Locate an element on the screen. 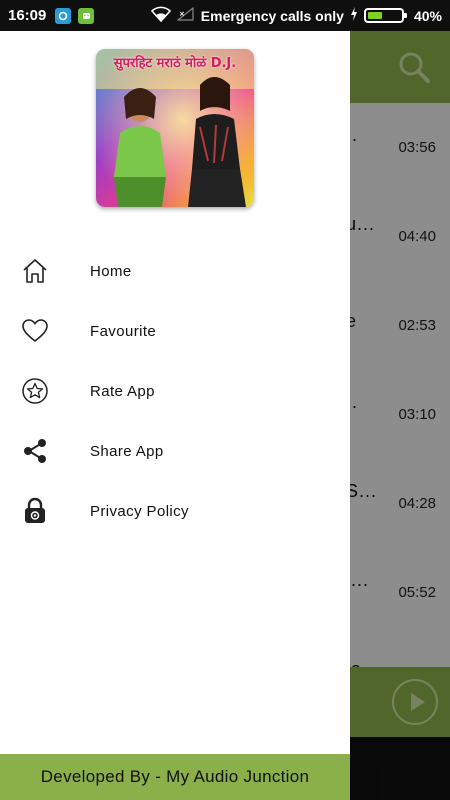 This screenshot has height=800, width=450. notification-app-icon is located at coordinates (63, 15).